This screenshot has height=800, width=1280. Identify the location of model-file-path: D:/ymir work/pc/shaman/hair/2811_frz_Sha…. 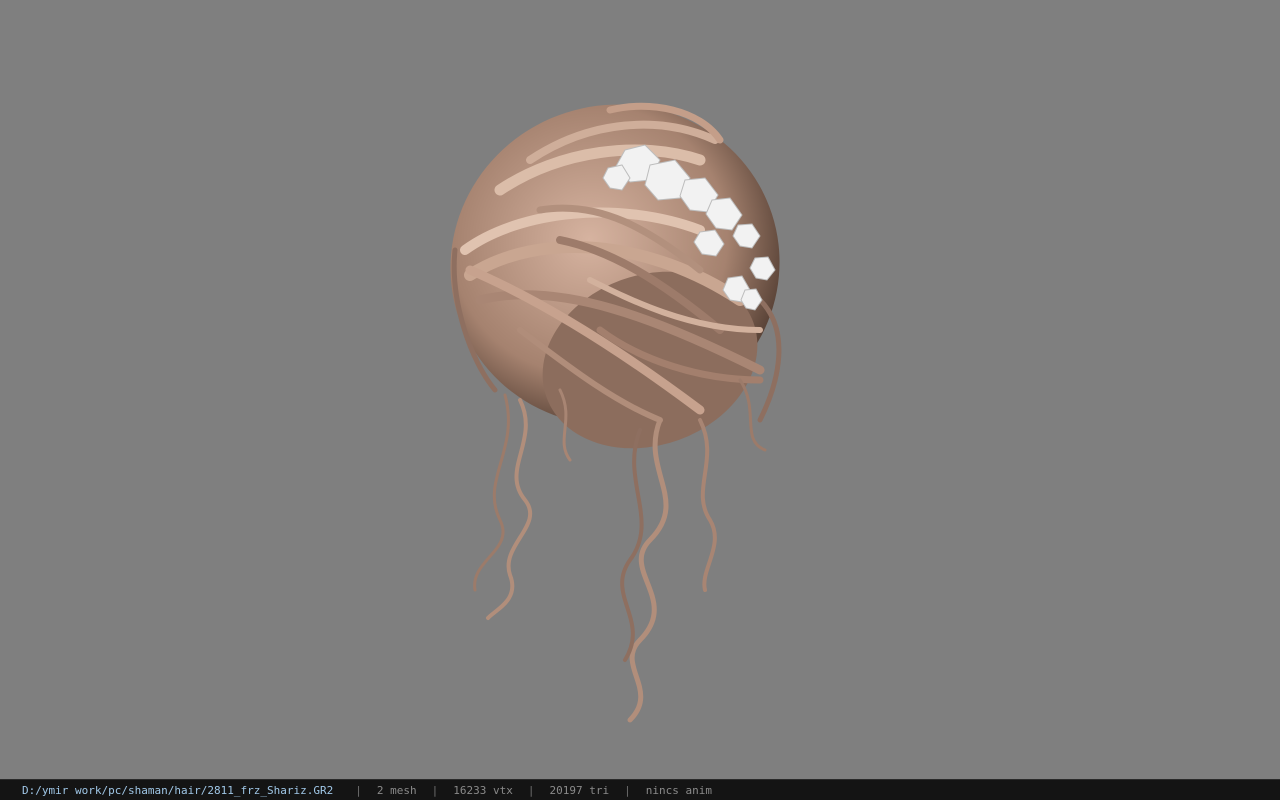
(178, 790).